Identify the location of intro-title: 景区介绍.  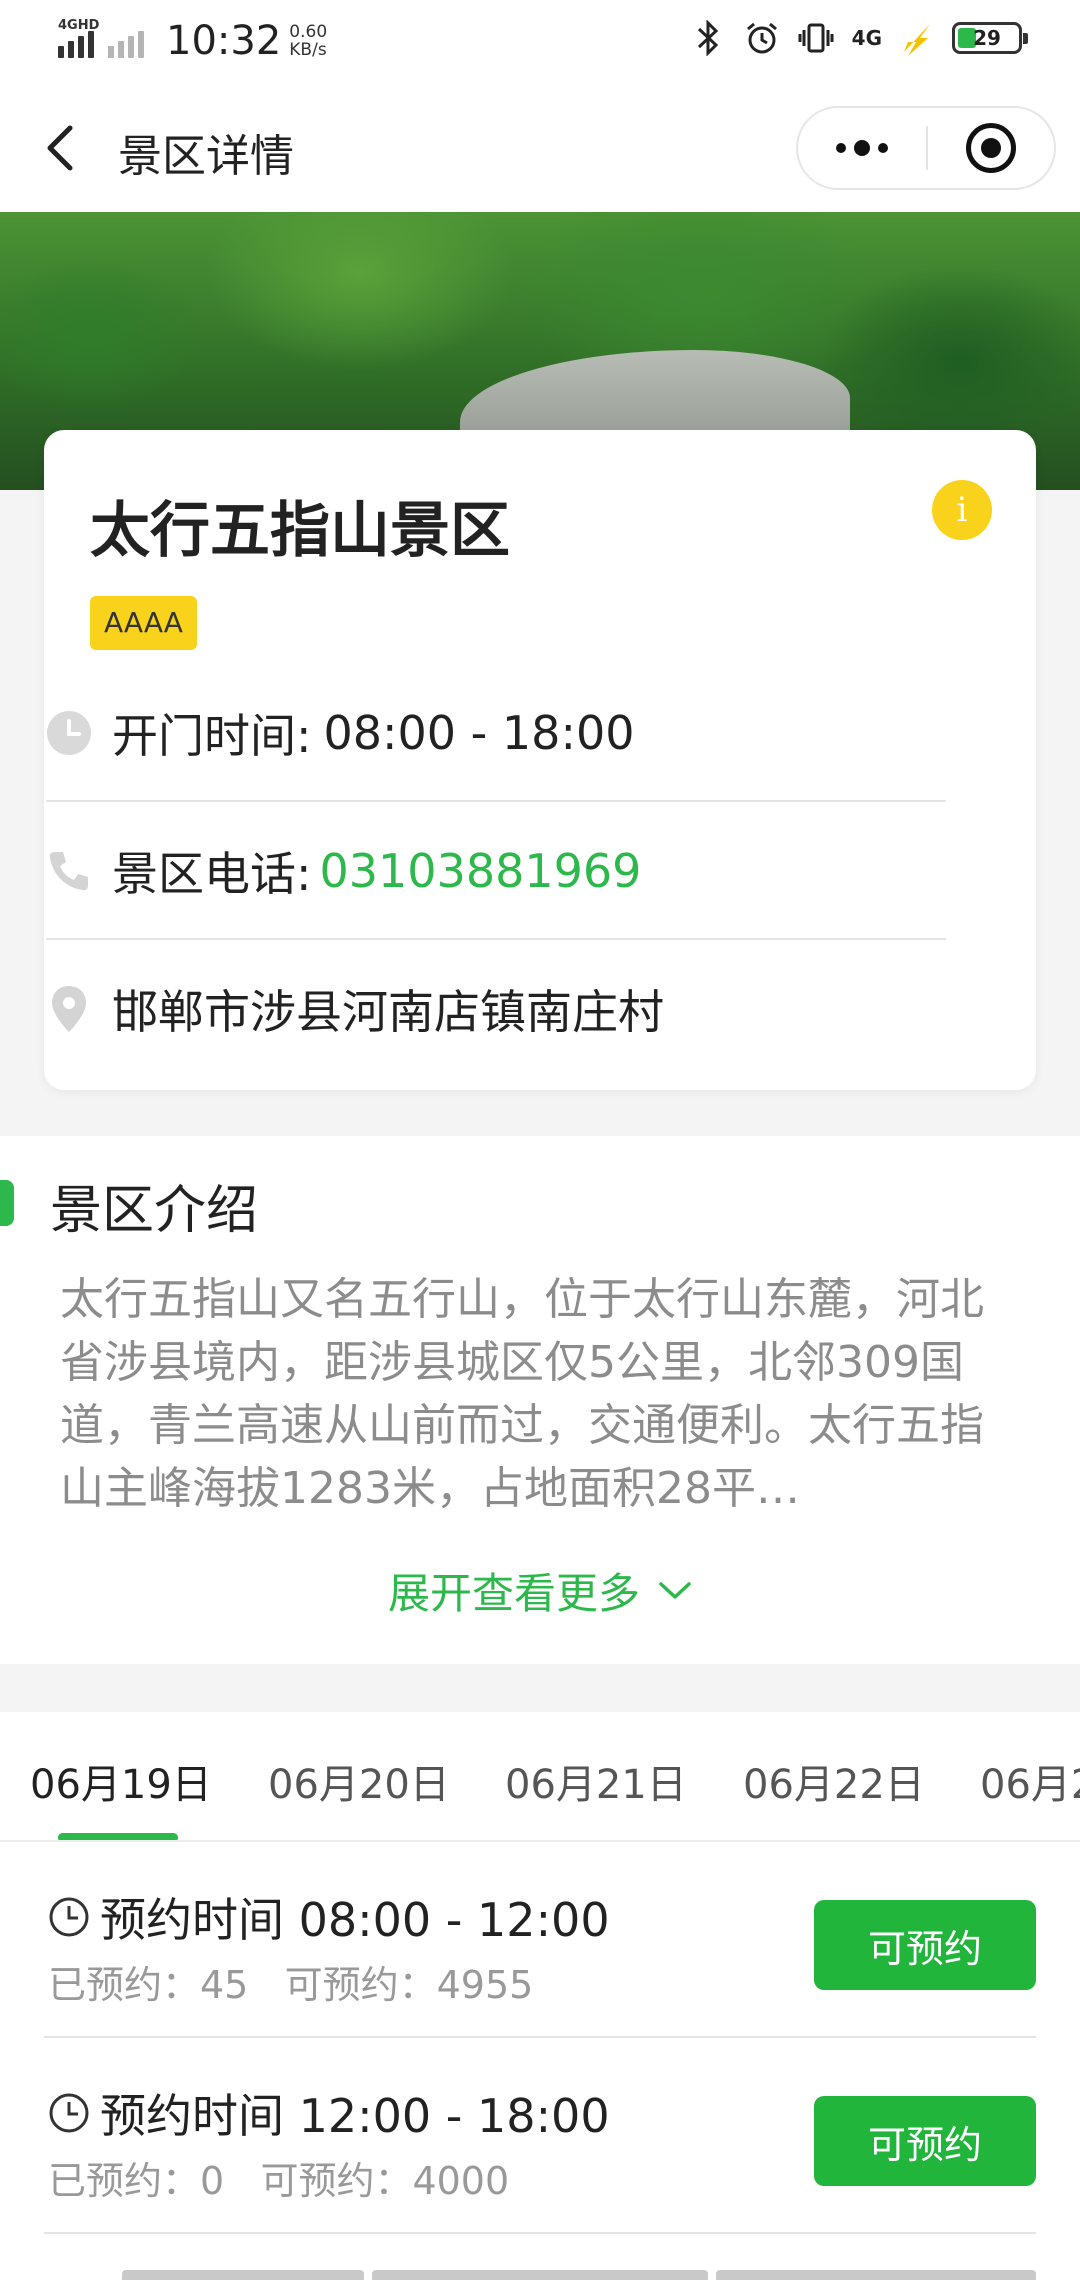
(154, 1211).